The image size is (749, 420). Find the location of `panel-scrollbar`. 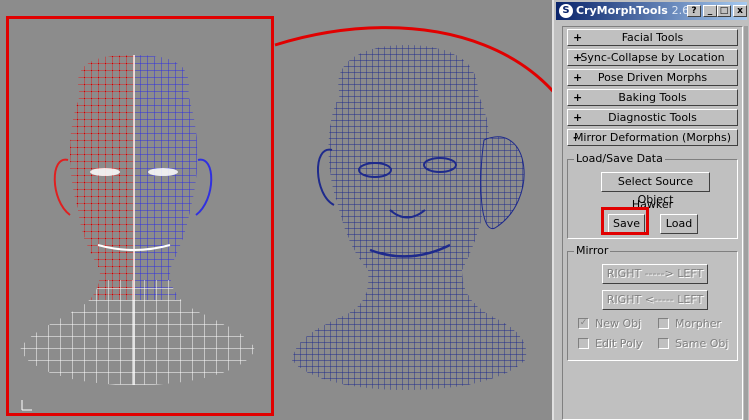

panel-scrollbar is located at coordinates (746, 223).